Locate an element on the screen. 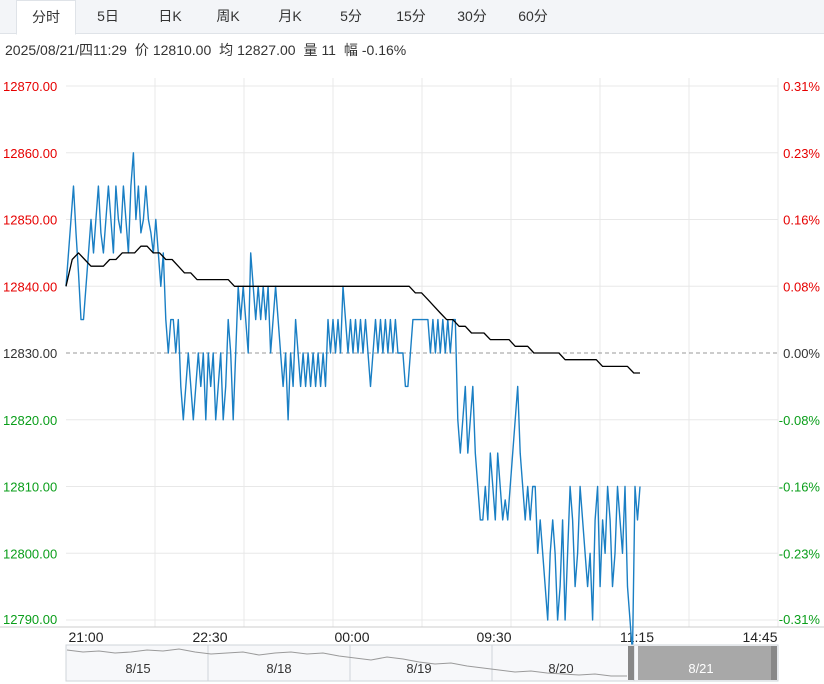 This screenshot has width=824, height=684. y-axis-tick-label: 12790.00 is located at coordinates (30, 619).